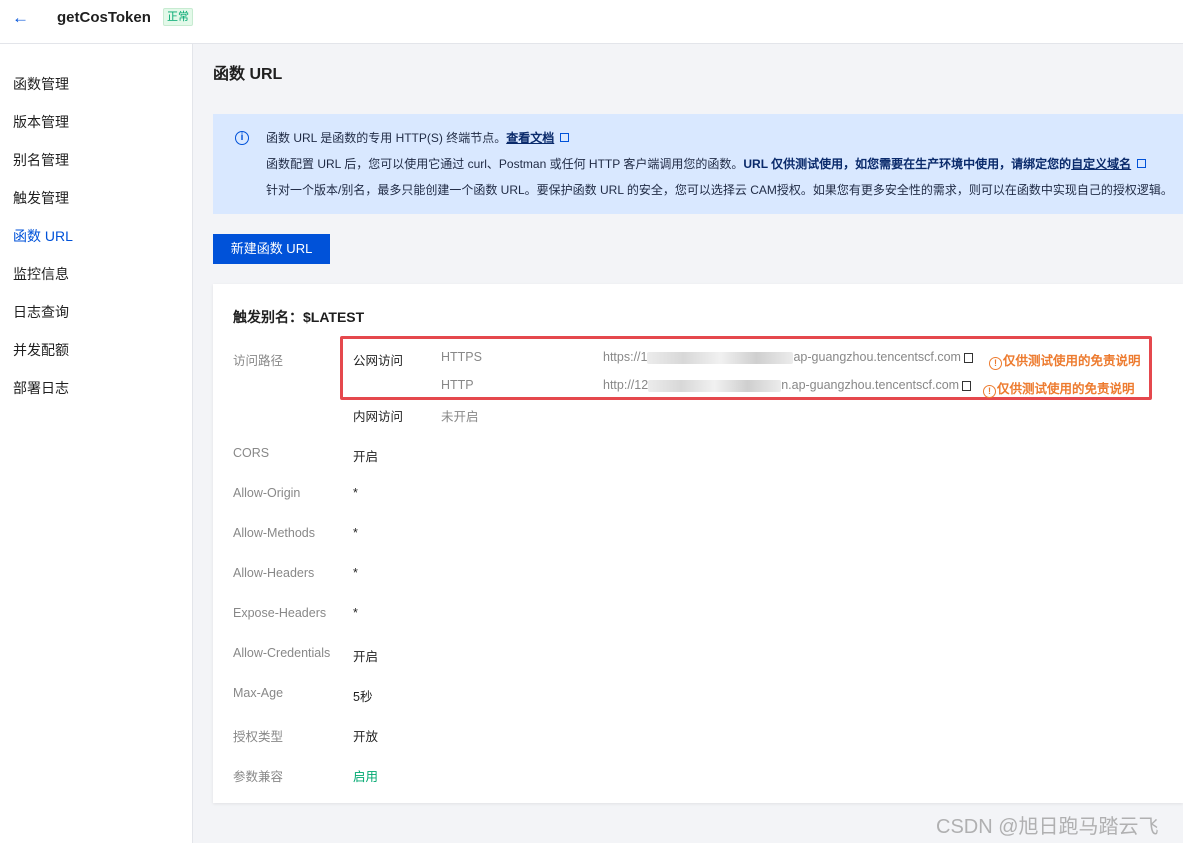 The width and height of the screenshot is (1183, 843). I want to click on public-access-label: 公网访问, so click(378, 361).